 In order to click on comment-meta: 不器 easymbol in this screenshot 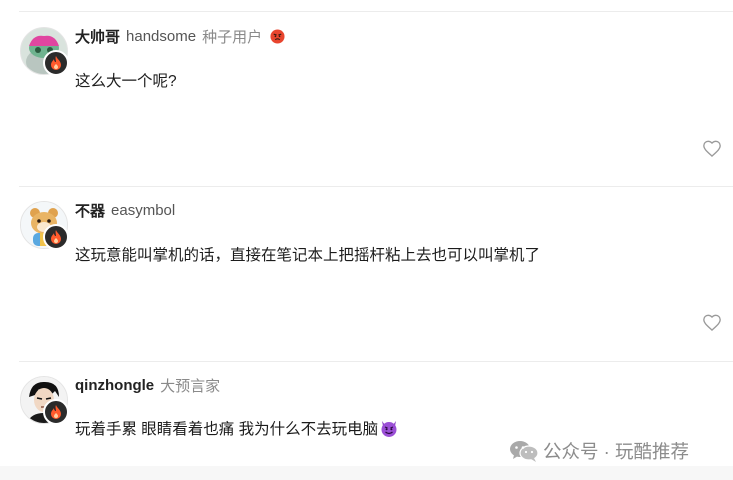, I will do `click(125, 210)`.